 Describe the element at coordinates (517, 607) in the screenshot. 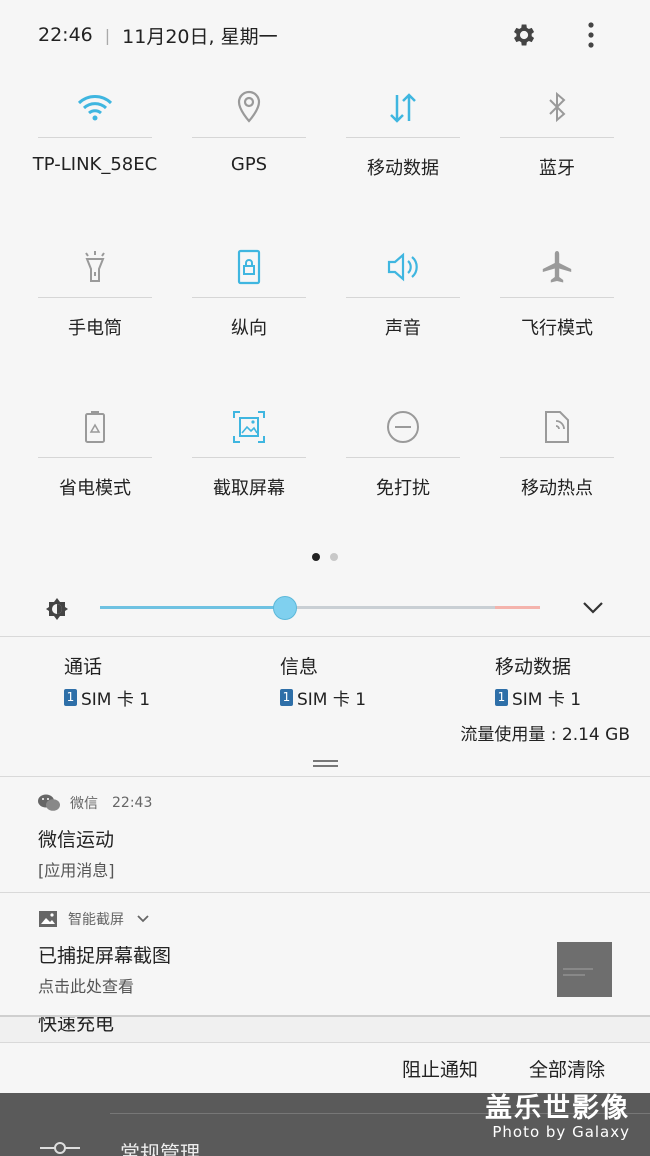

I see `brightness-max-zone` at that location.